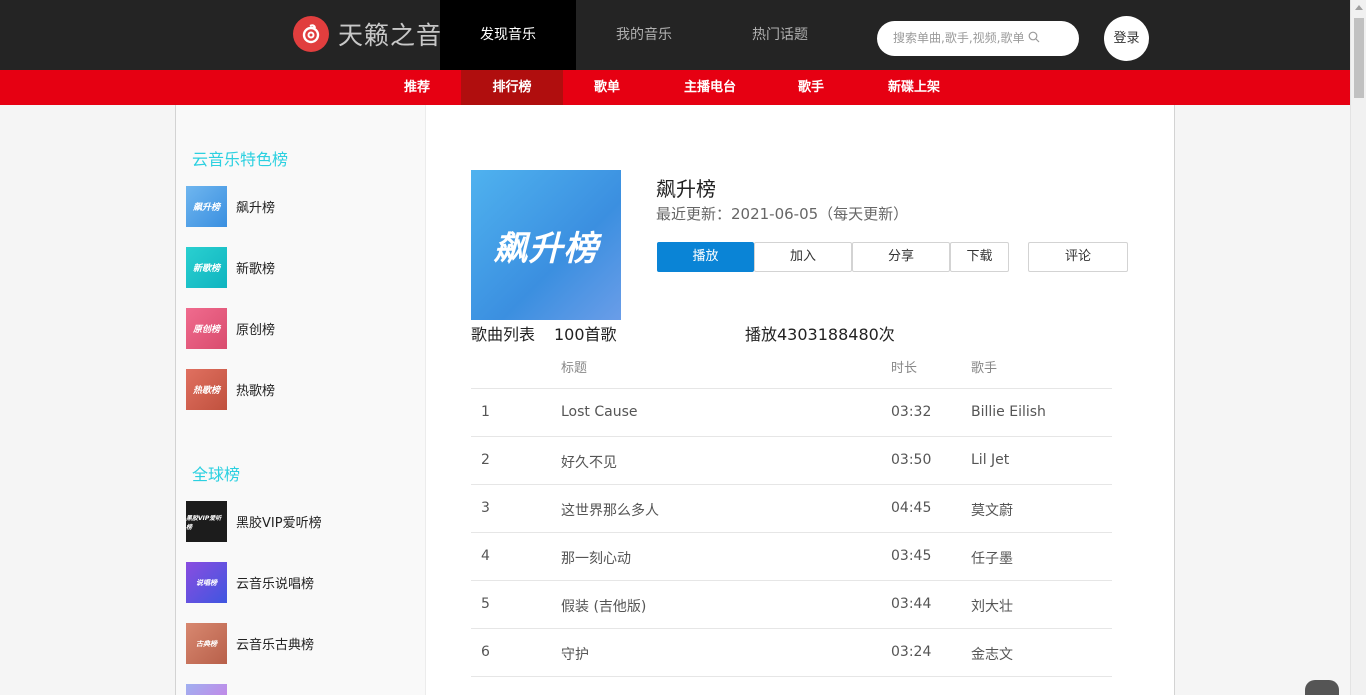 This screenshot has height=695, width=1366. I want to click on song-artist: 刘大壮, so click(992, 606).